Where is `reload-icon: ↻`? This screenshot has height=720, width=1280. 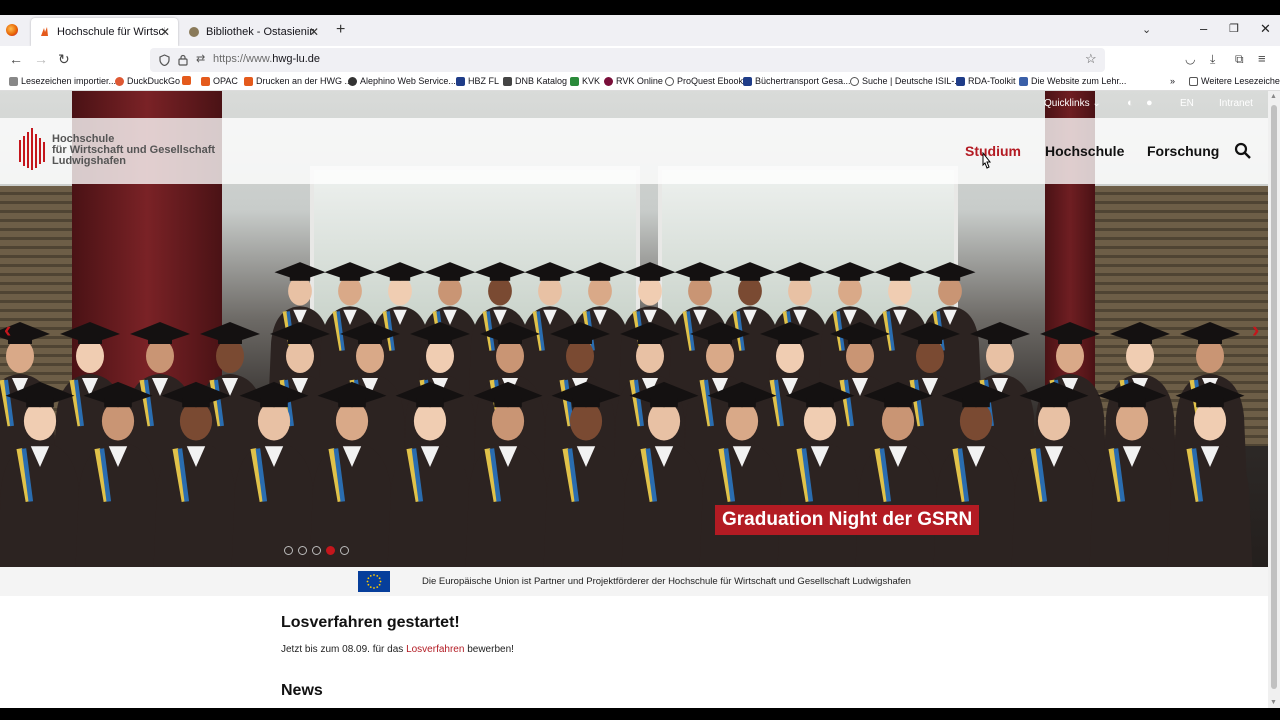
reload-icon: ↻ is located at coordinates (64, 59).